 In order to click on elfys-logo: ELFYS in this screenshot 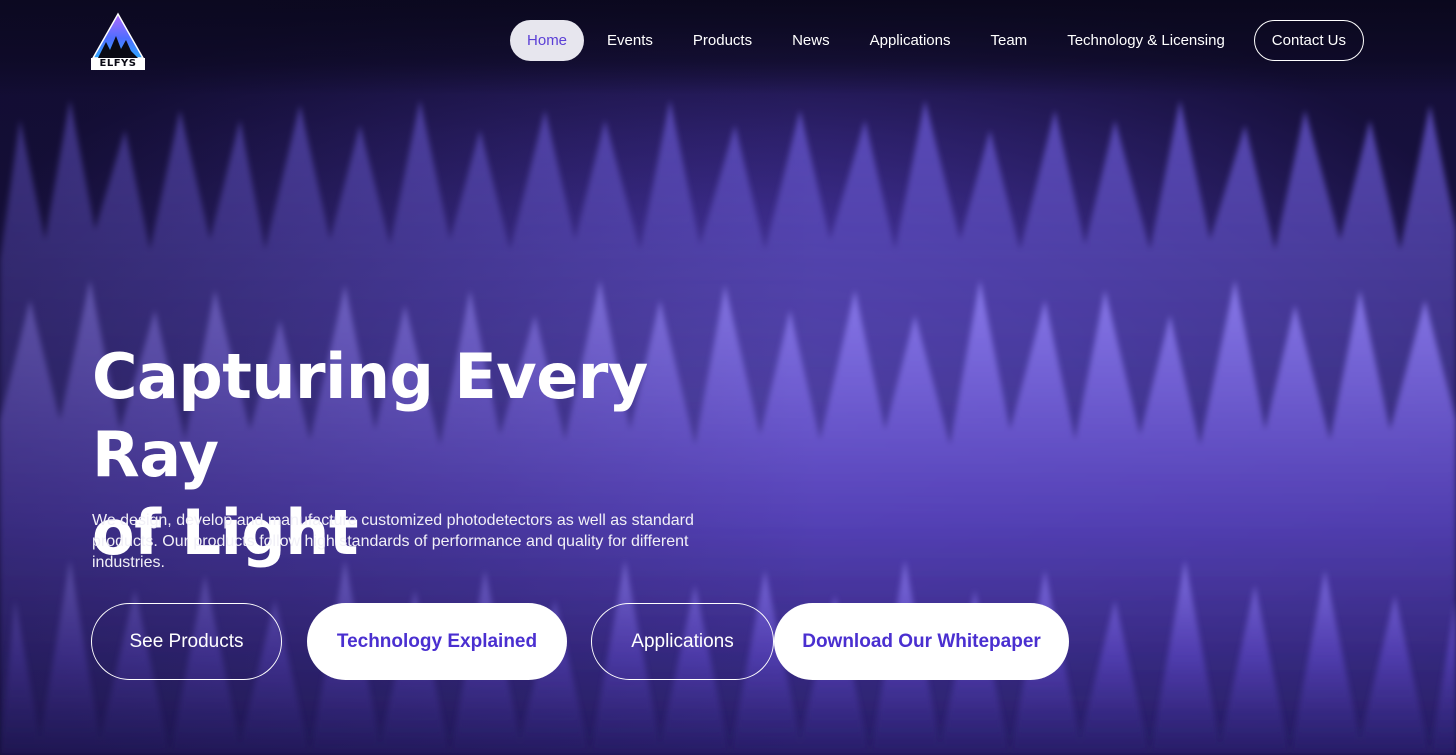, I will do `click(118, 42)`.